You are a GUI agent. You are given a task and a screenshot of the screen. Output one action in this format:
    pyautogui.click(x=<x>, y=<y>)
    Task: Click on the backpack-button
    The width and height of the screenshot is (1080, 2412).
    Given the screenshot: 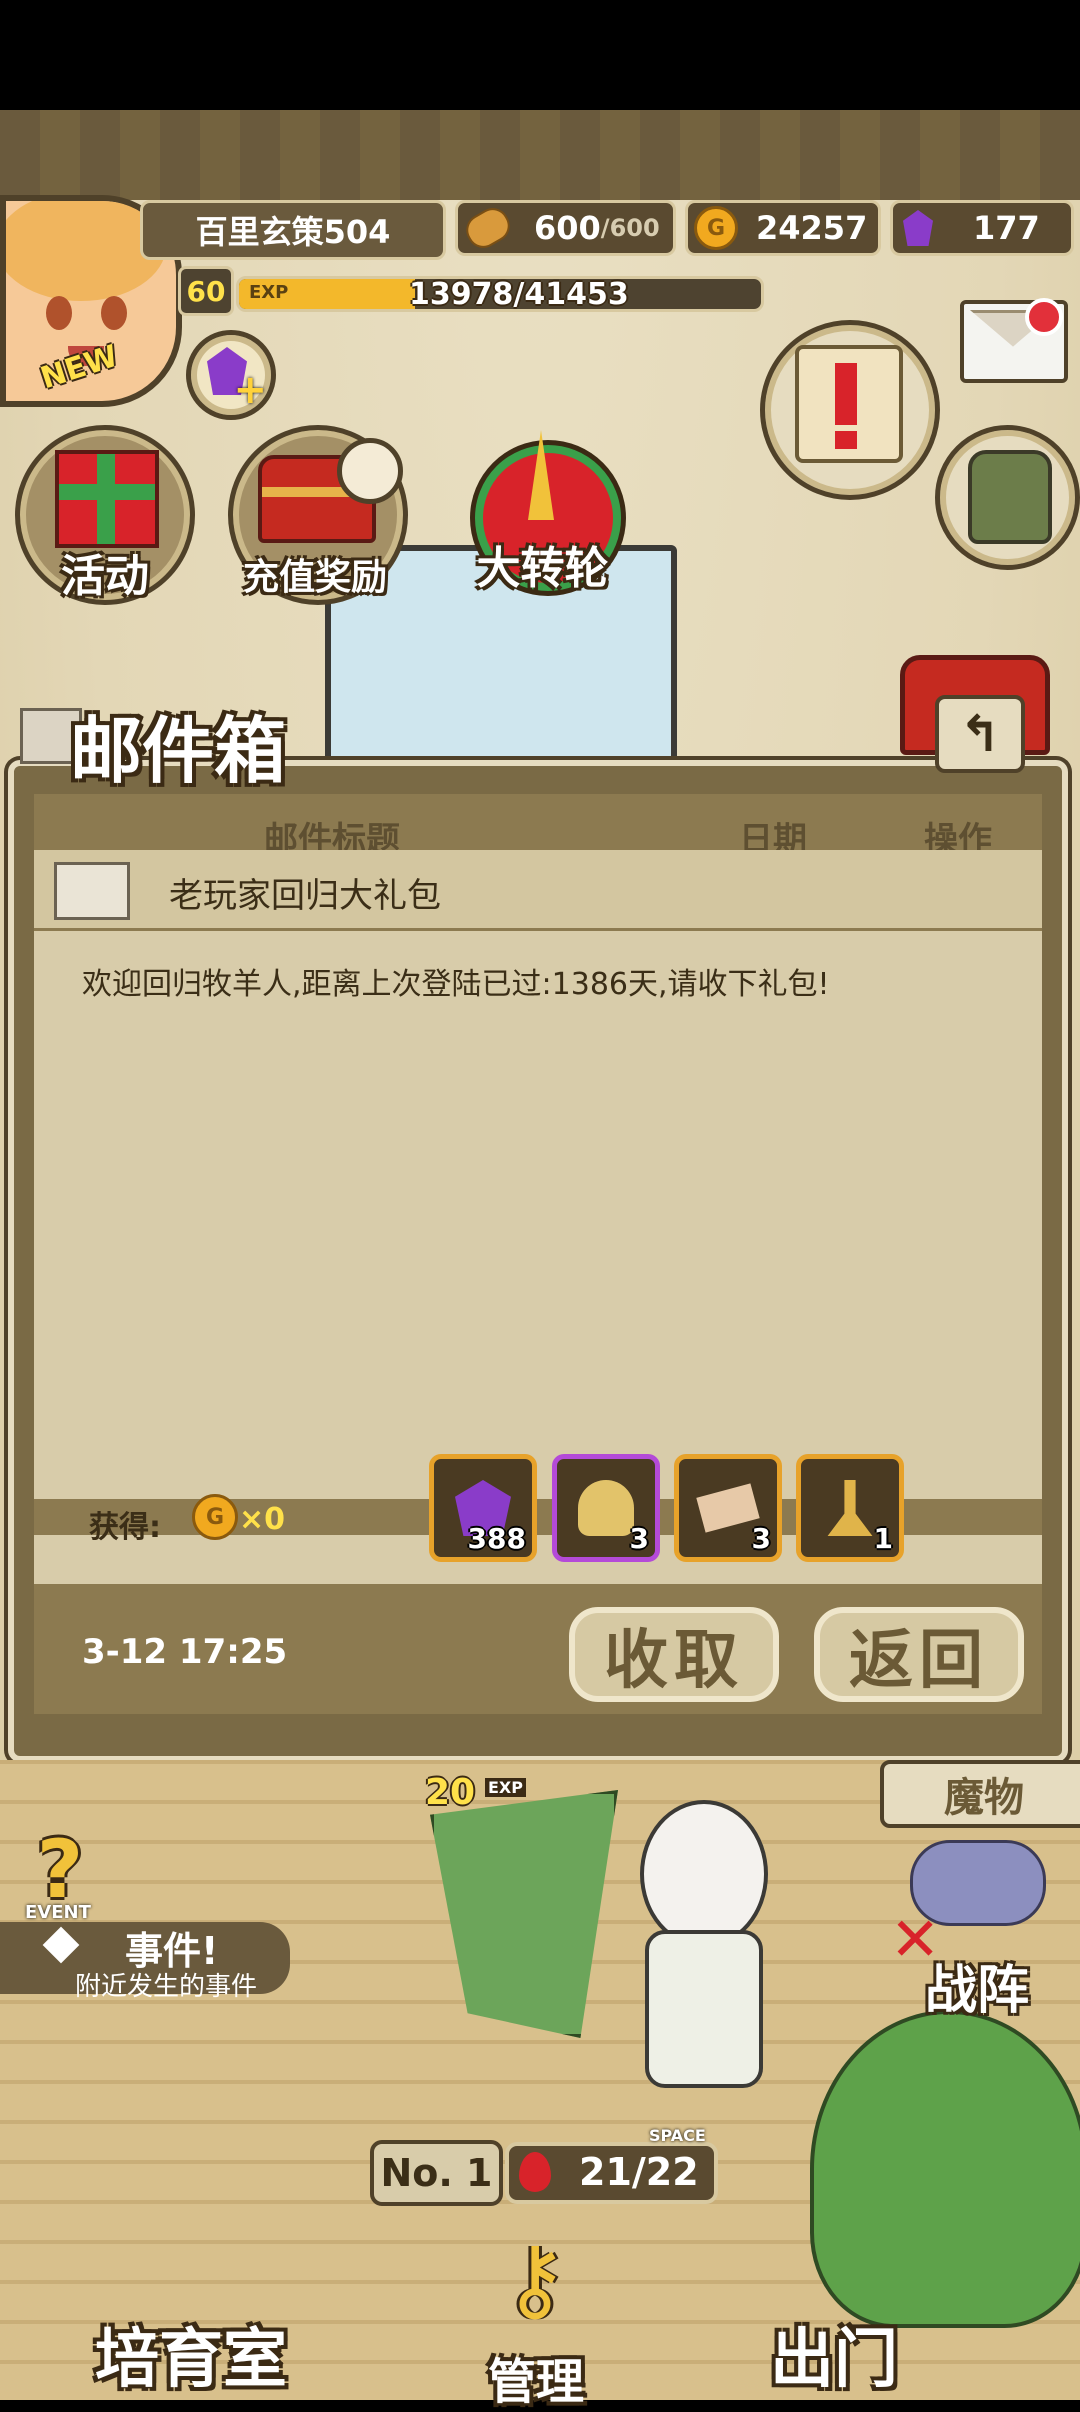 What is the action you would take?
    pyautogui.click(x=1007, y=497)
    